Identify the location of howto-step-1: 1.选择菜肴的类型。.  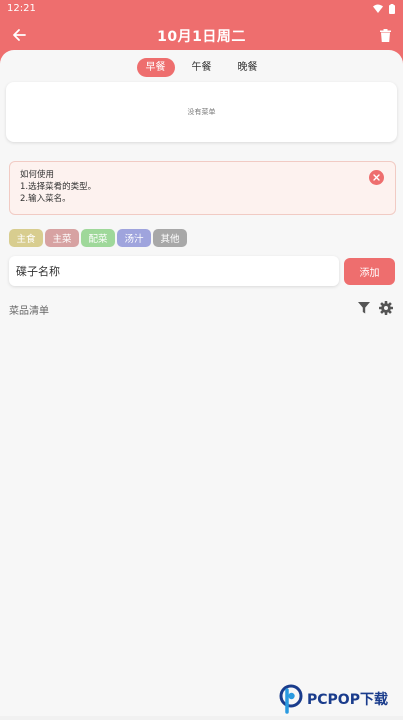
(58, 187).